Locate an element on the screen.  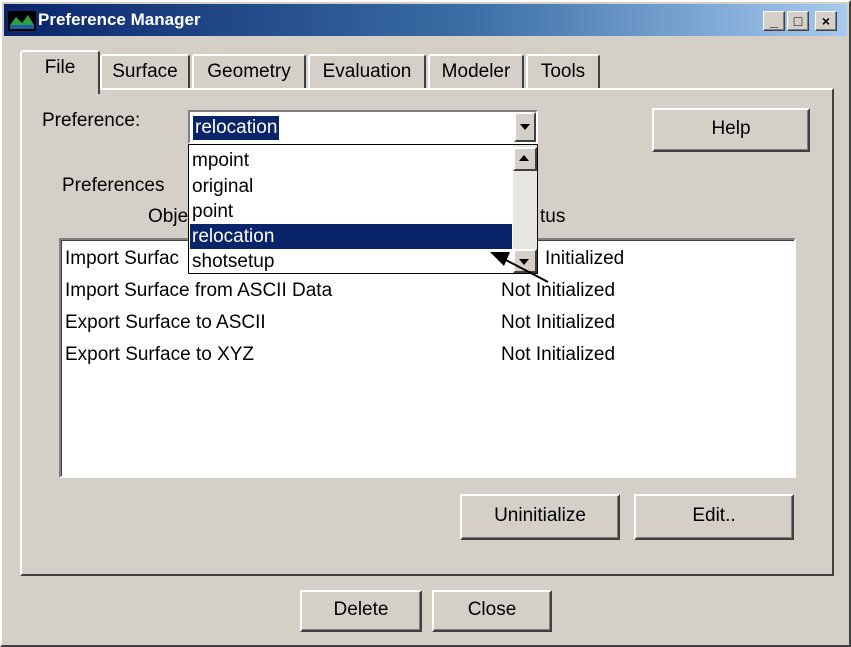
list-item-status: Initialized is located at coordinates (585, 258).